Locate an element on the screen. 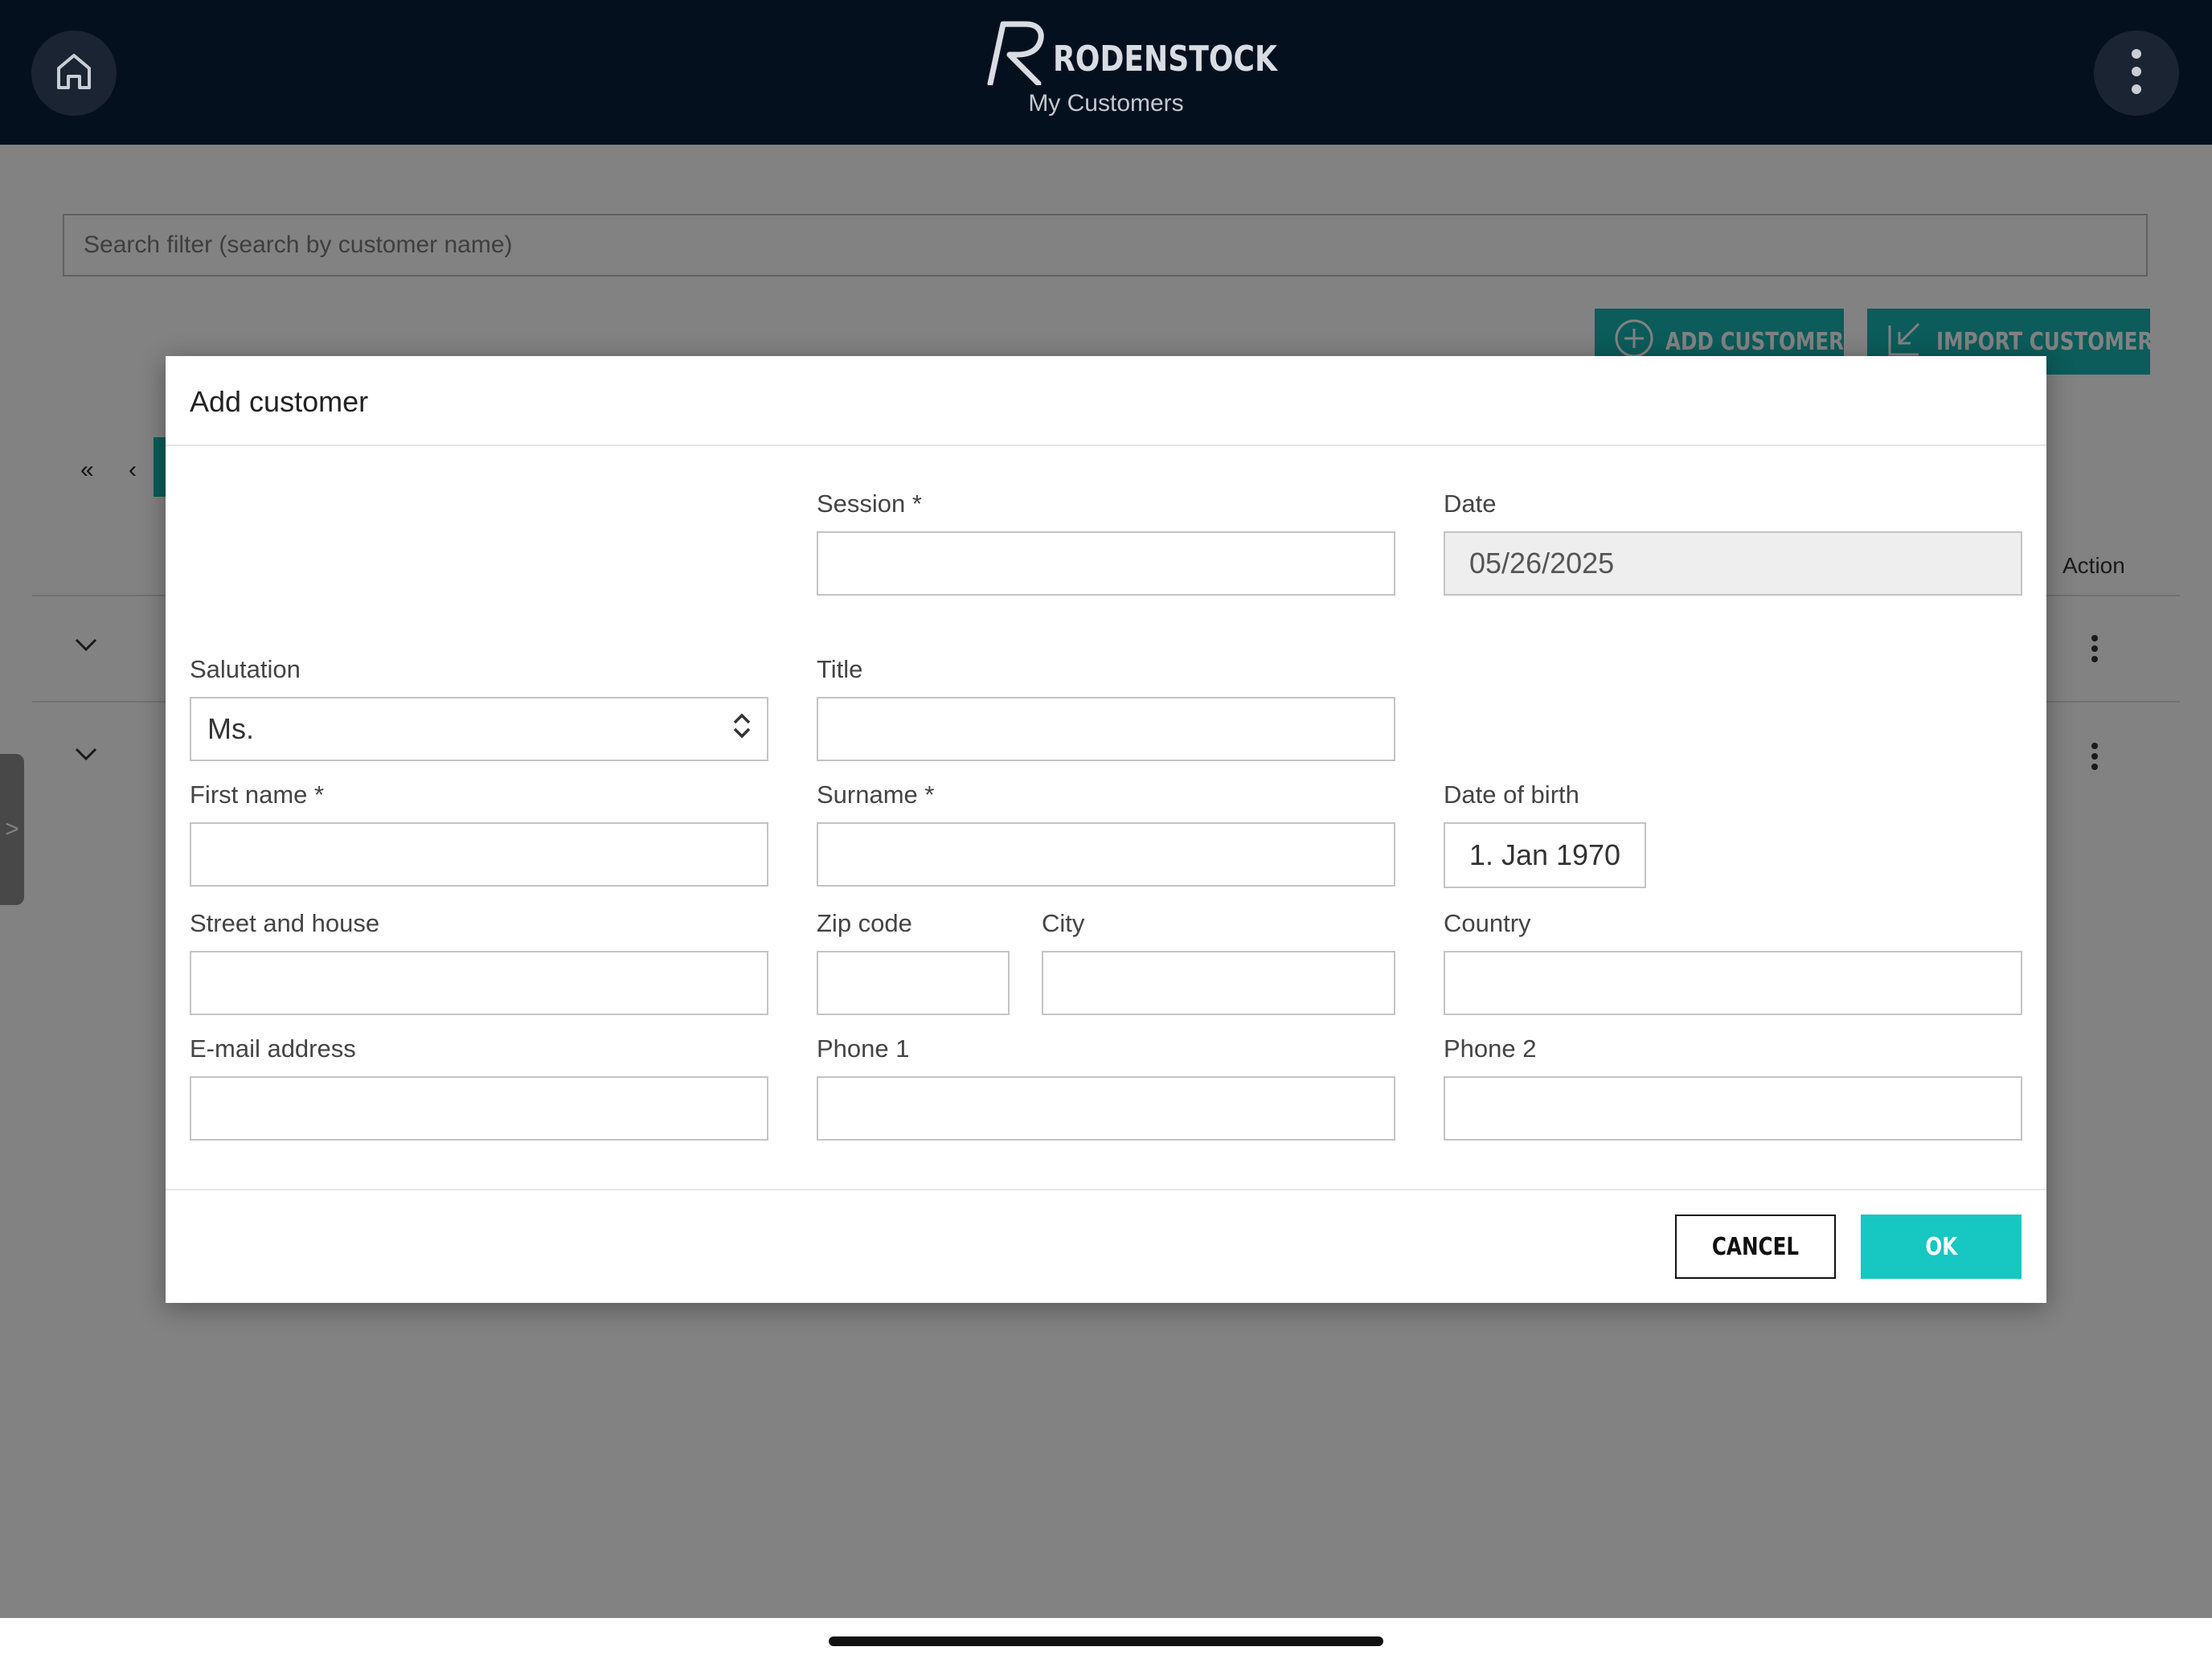 The width and height of the screenshot is (2212, 1659). phone-2-input is located at coordinates (1733, 1108).